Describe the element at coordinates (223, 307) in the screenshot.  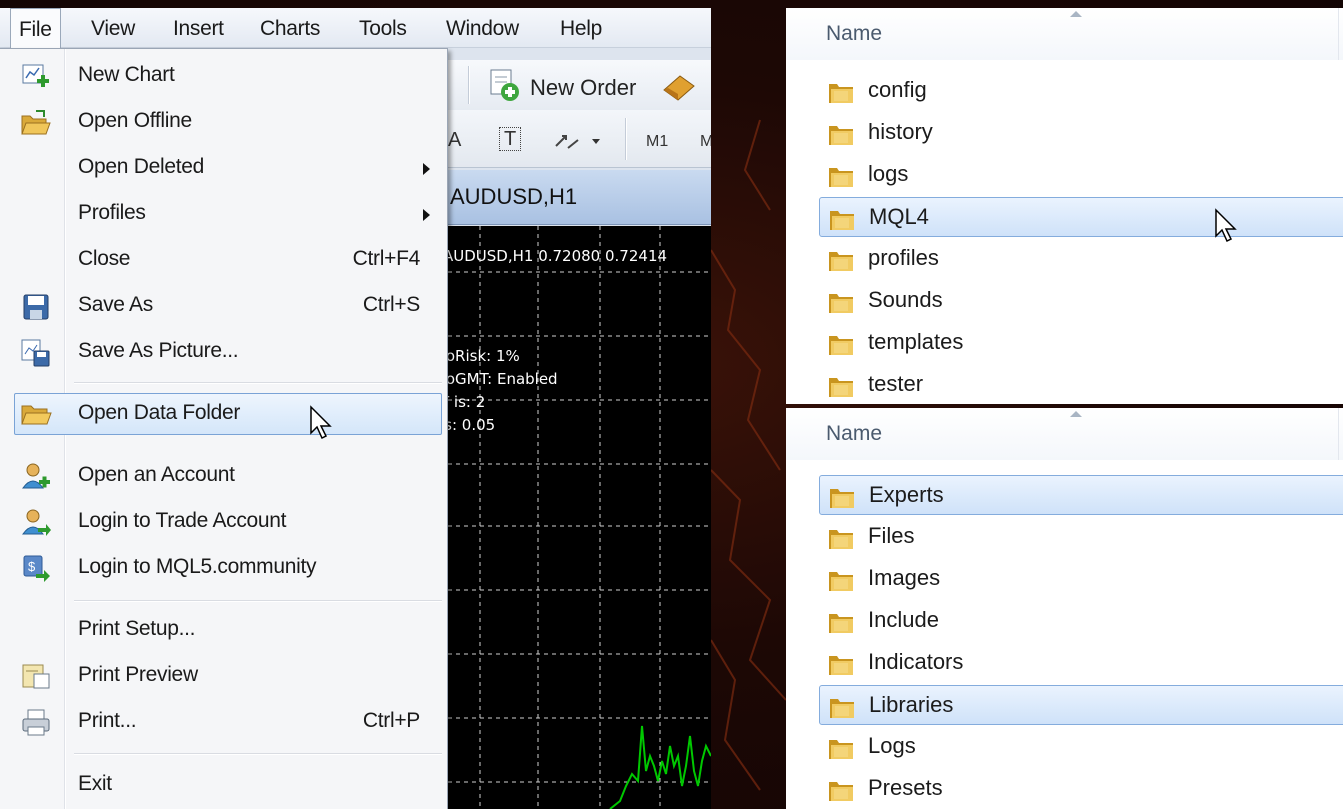
I see `menu-item-save-as: Save As Ctrl+S` at that location.